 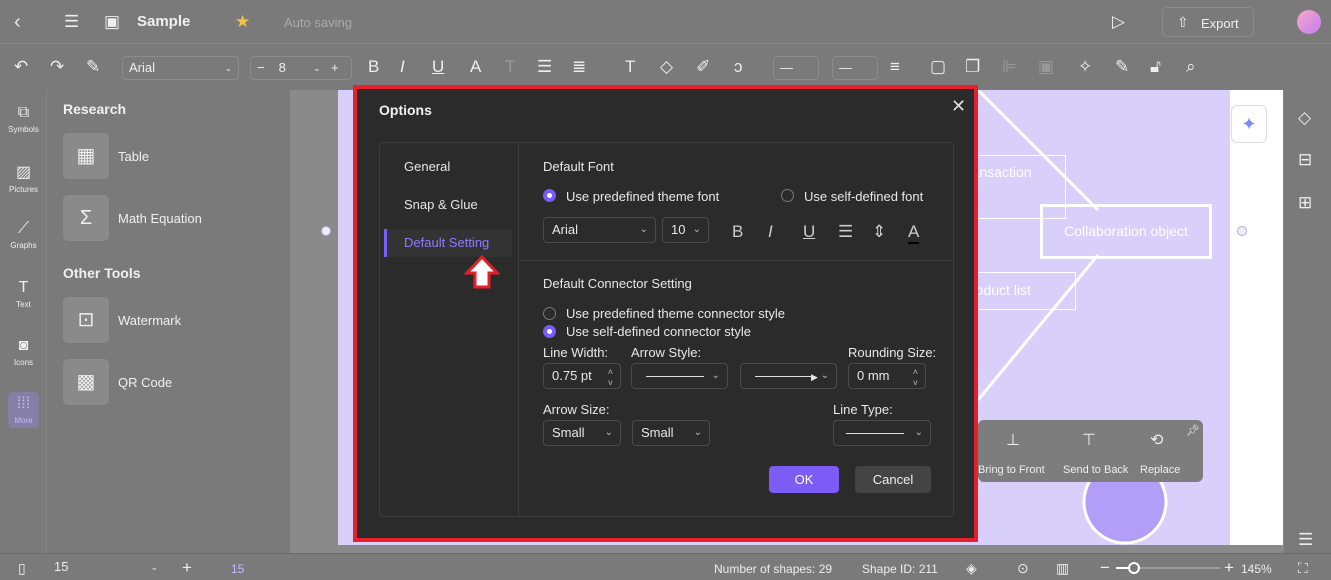 What do you see at coordinates (549, 195) in the screenshot?
I see `radio-predefined-font` at bounding box center [549, 195].